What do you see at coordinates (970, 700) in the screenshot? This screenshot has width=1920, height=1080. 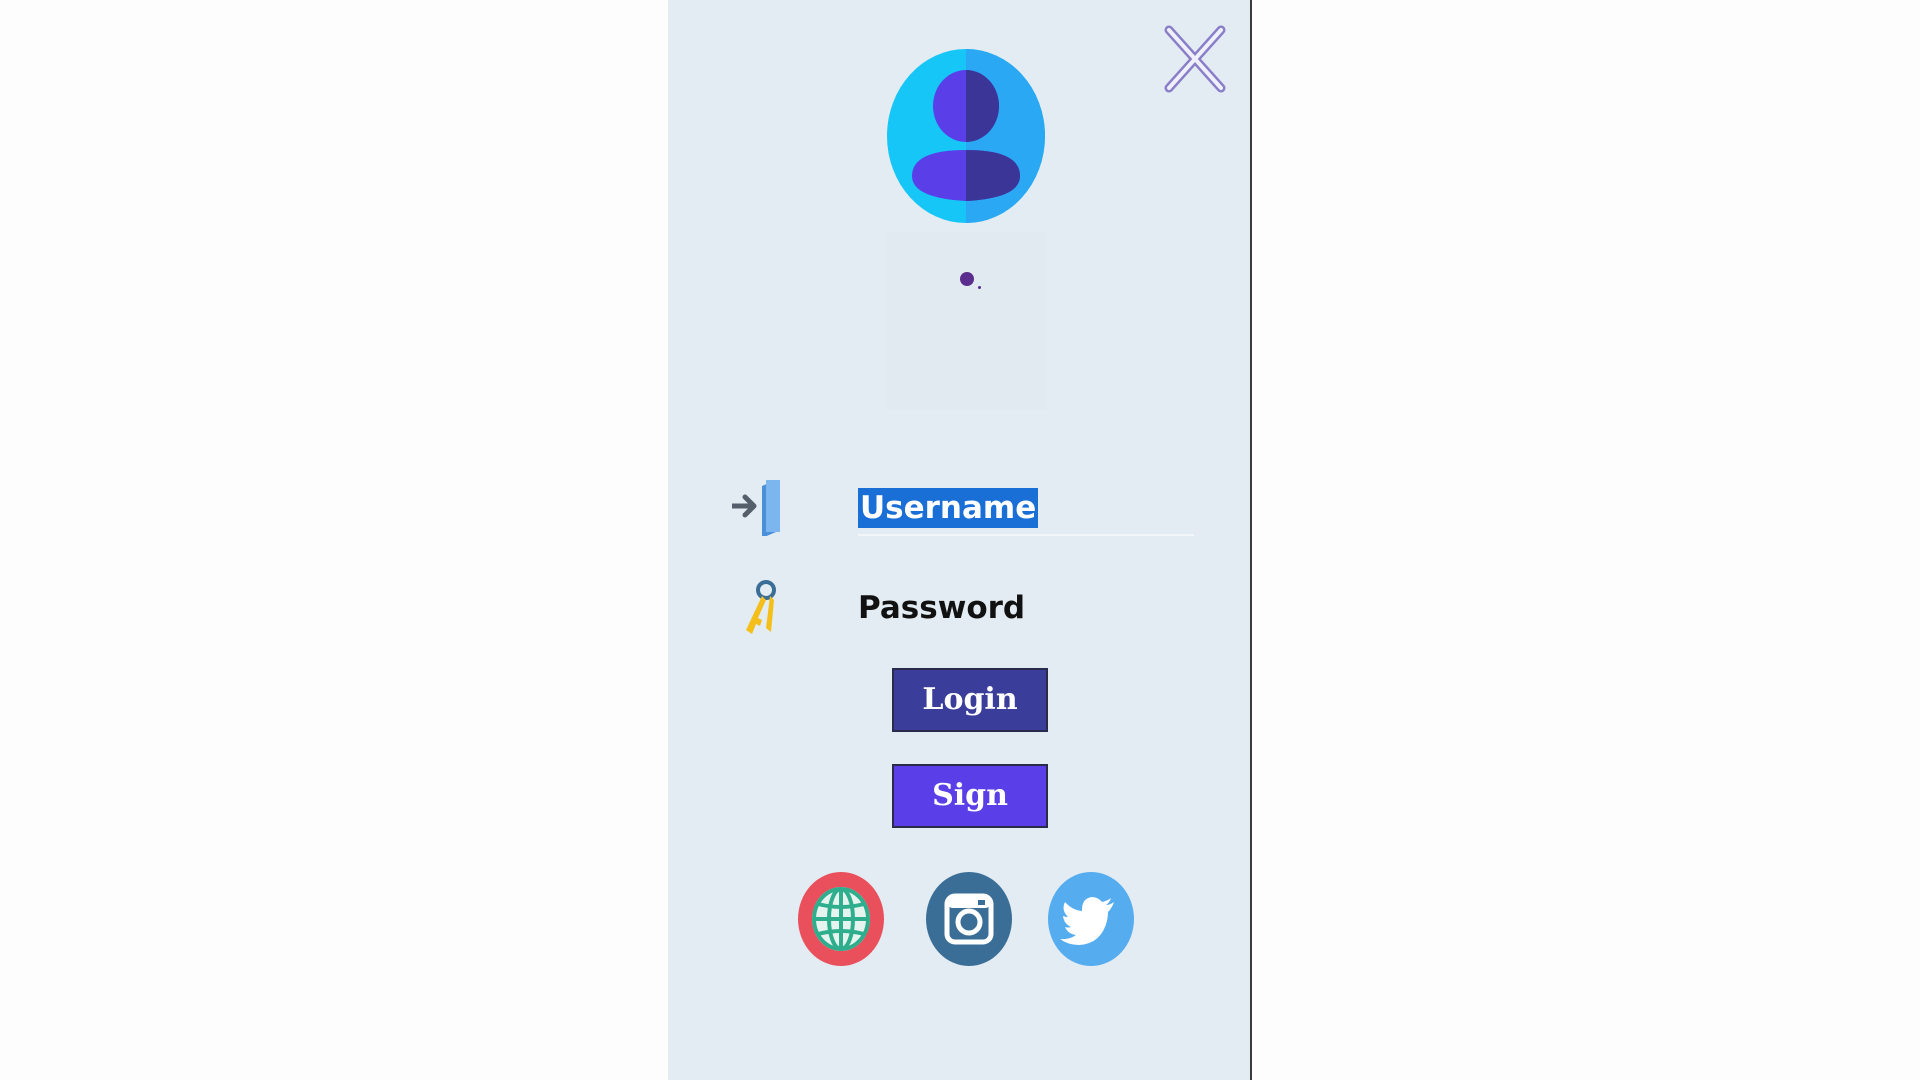 I see `login-button: Login` at bounding box center [970, 700].